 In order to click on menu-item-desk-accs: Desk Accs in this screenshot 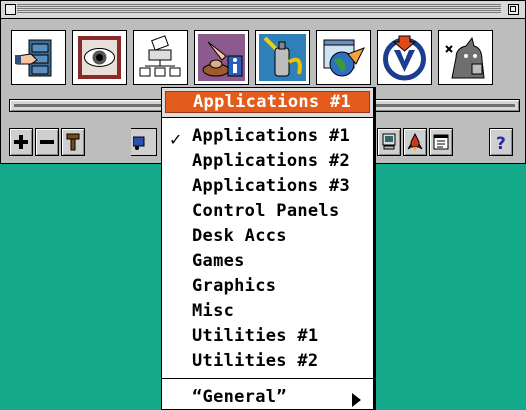, I will do `click(239, 236)`.